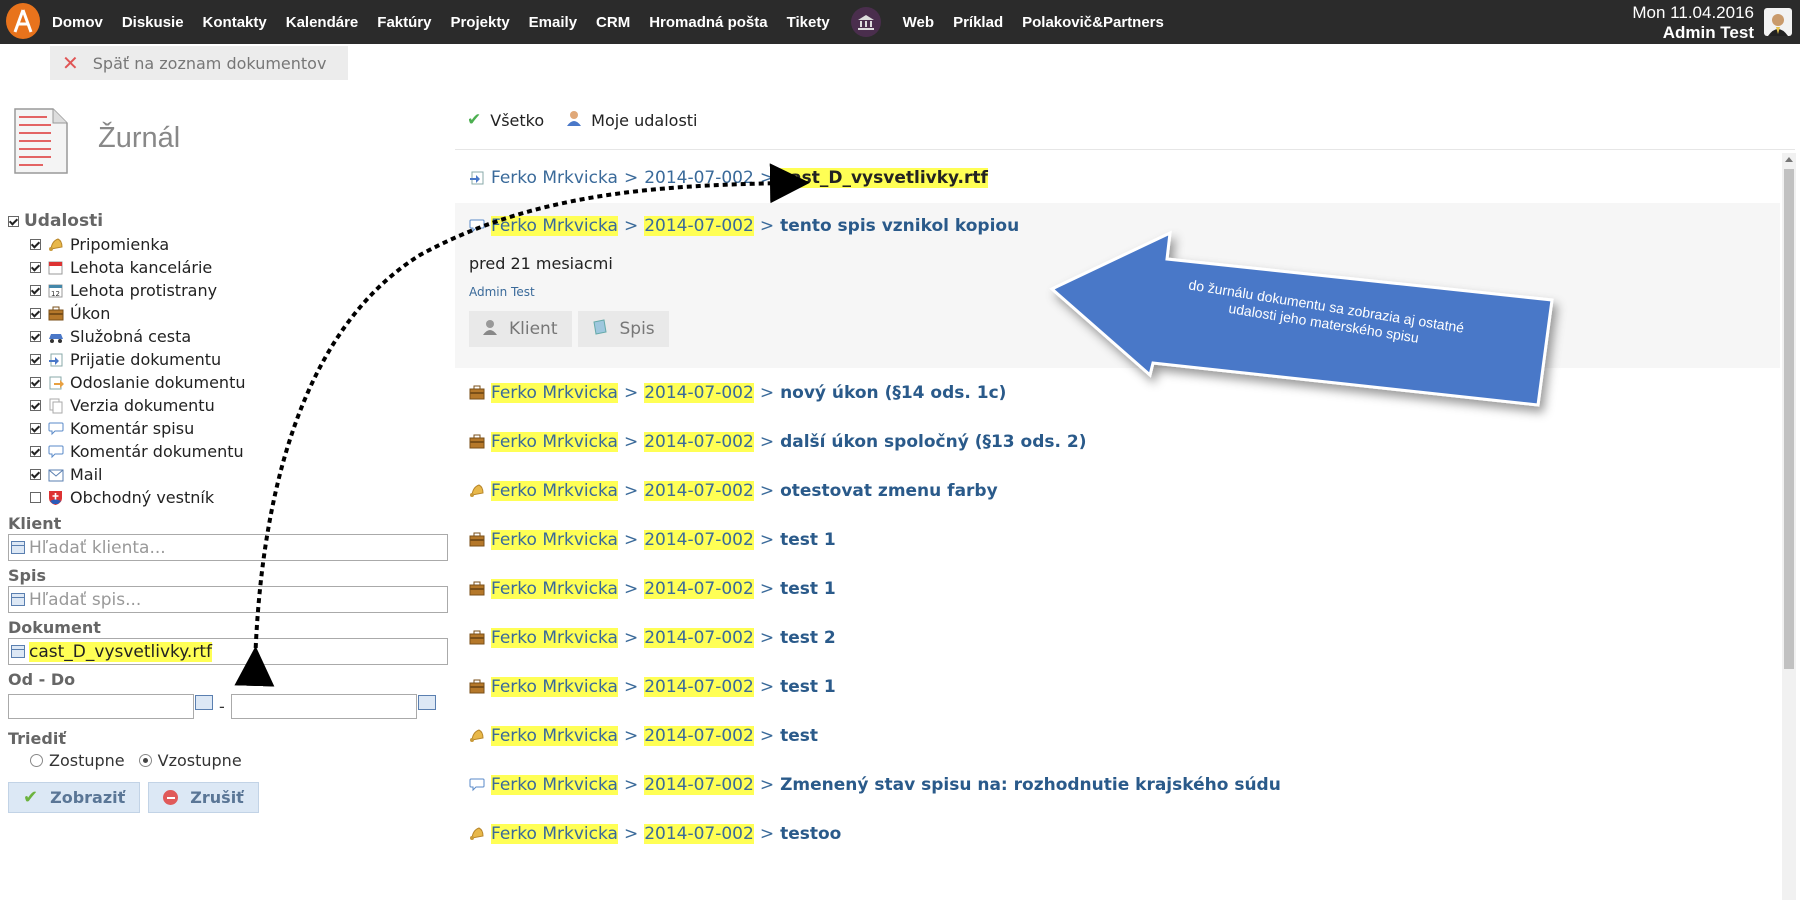 The height and width of the screenshot is (900, 1800). I want to click on sort-desc-radio, so click(145, 760).